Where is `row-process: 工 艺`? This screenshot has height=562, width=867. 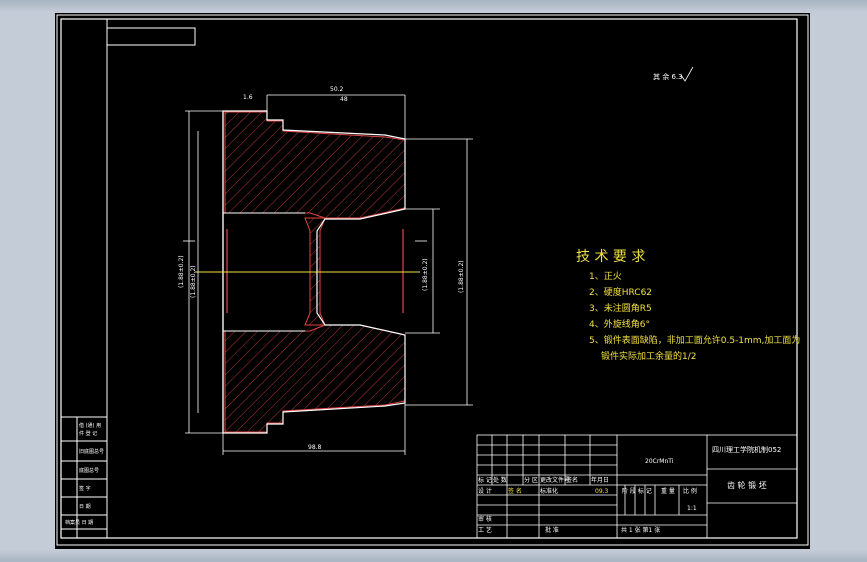 row-process: 工 艺 is located at coordinates (485, 530).